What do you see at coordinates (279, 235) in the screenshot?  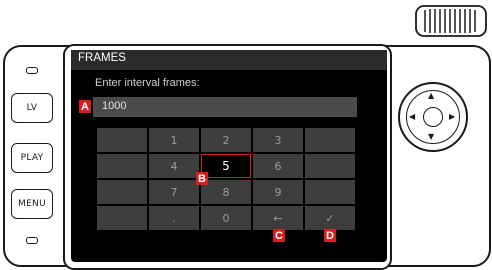 I see `marker-c: C` at bounding box center [279, 235].